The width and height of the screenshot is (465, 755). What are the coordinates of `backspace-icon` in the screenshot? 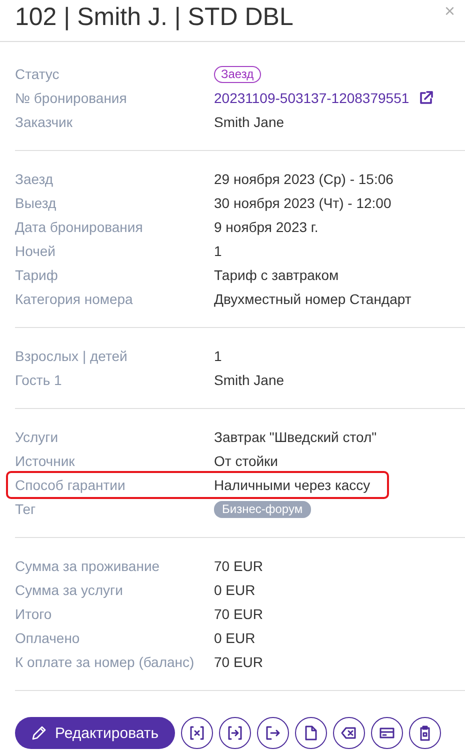 It's located at (348, 733).